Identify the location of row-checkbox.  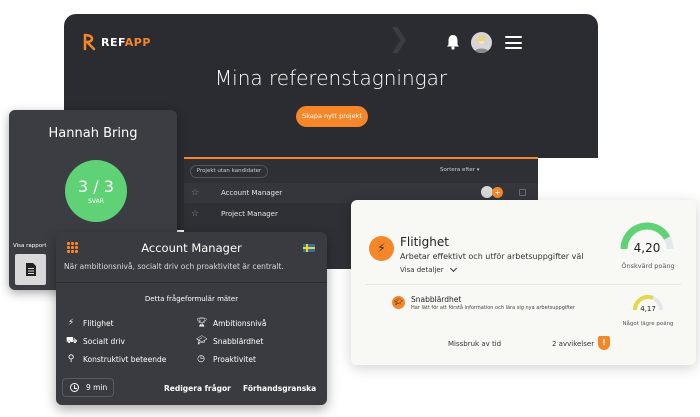
(522, 192).